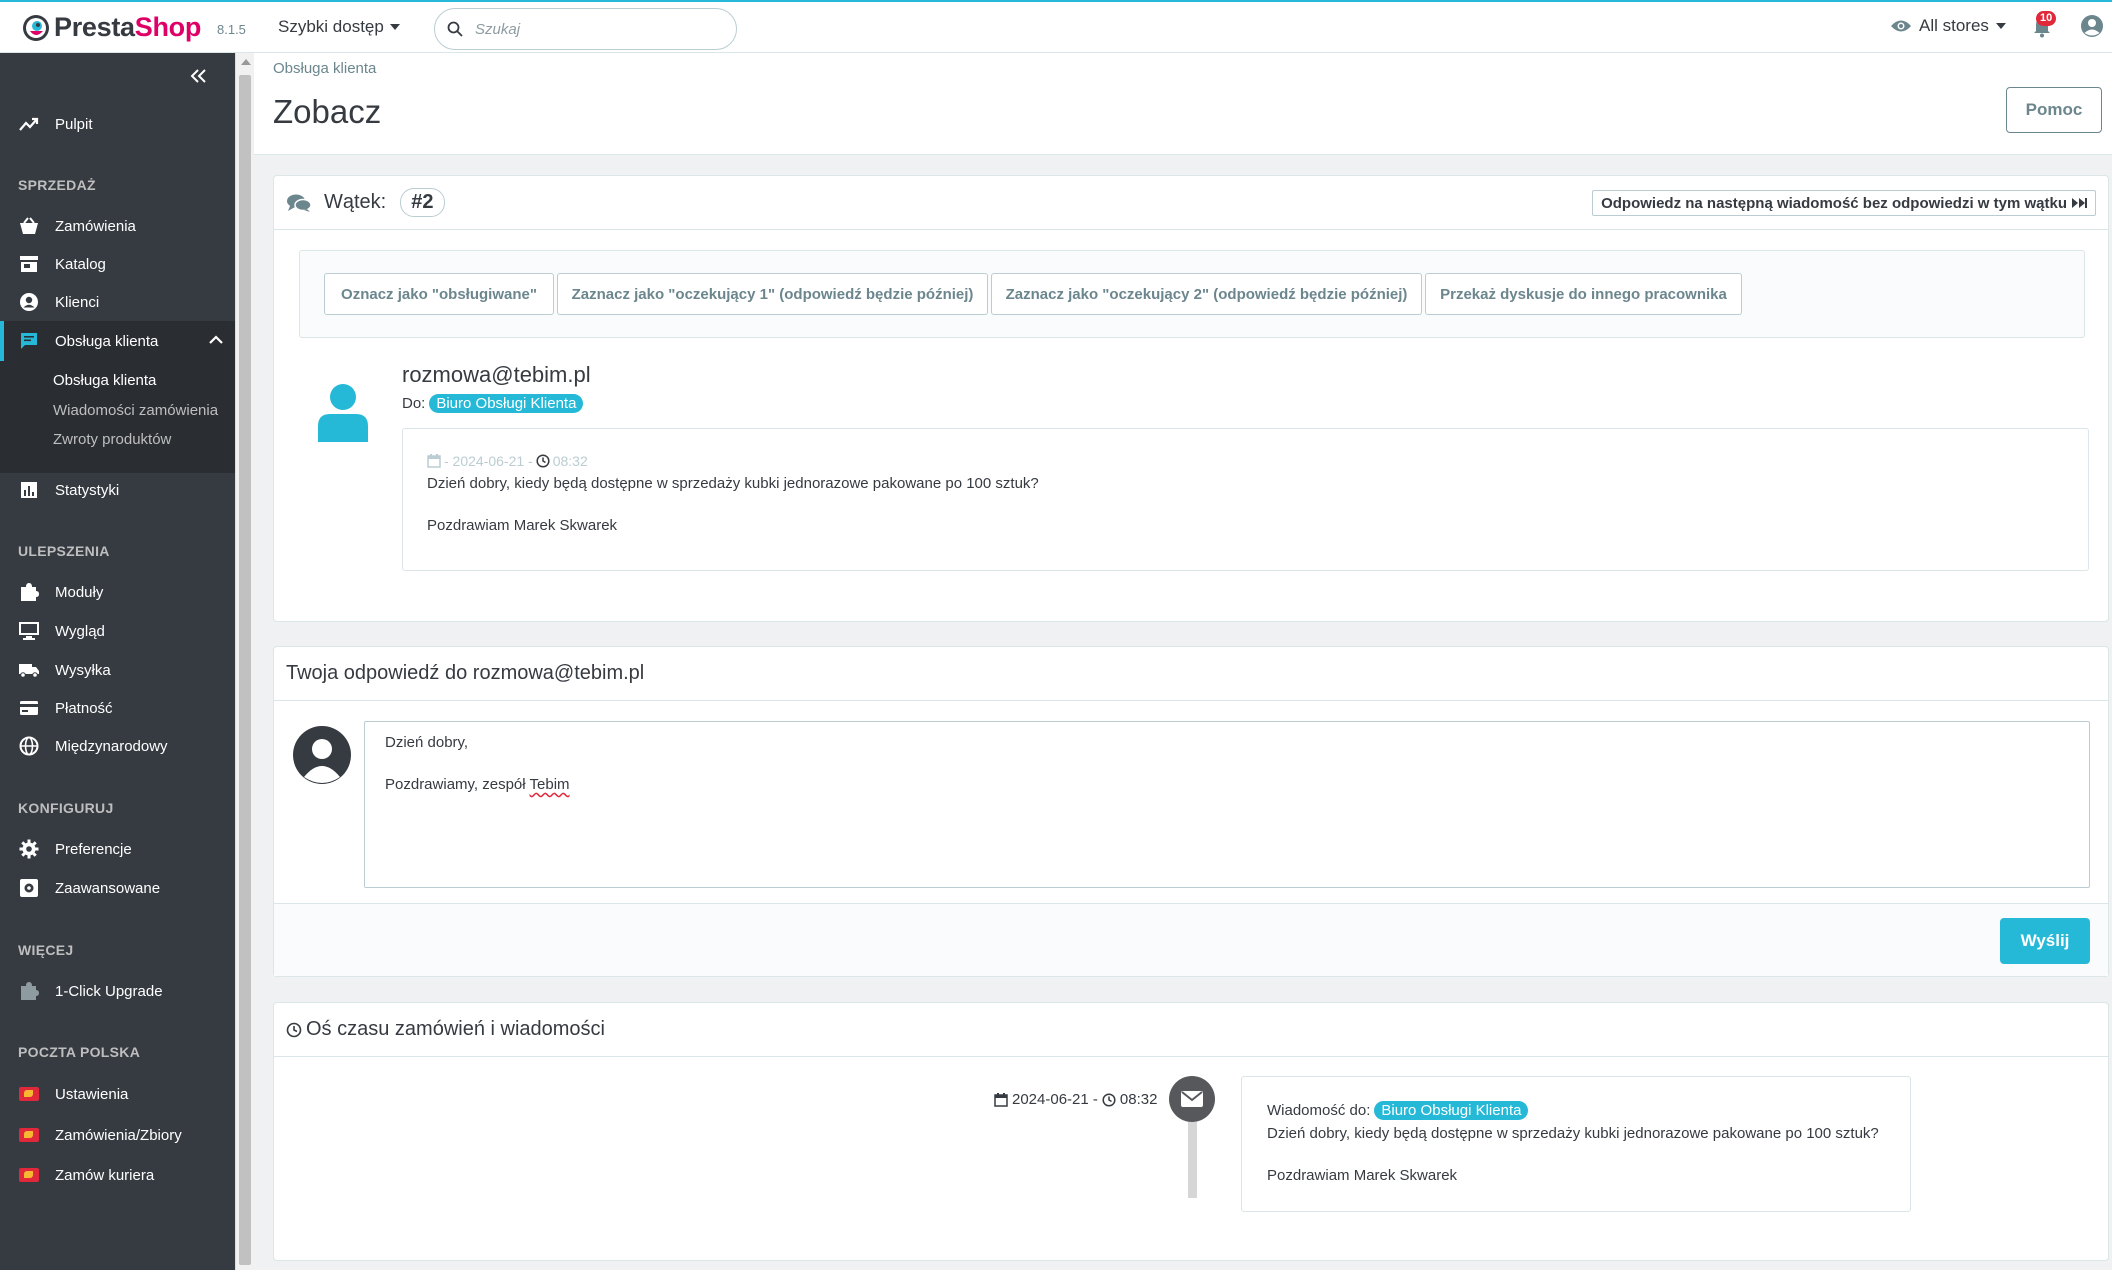 The width and height of the screenshot is (2112, 1270). I want to click on search-box: Szukaj, so click(585, 29).